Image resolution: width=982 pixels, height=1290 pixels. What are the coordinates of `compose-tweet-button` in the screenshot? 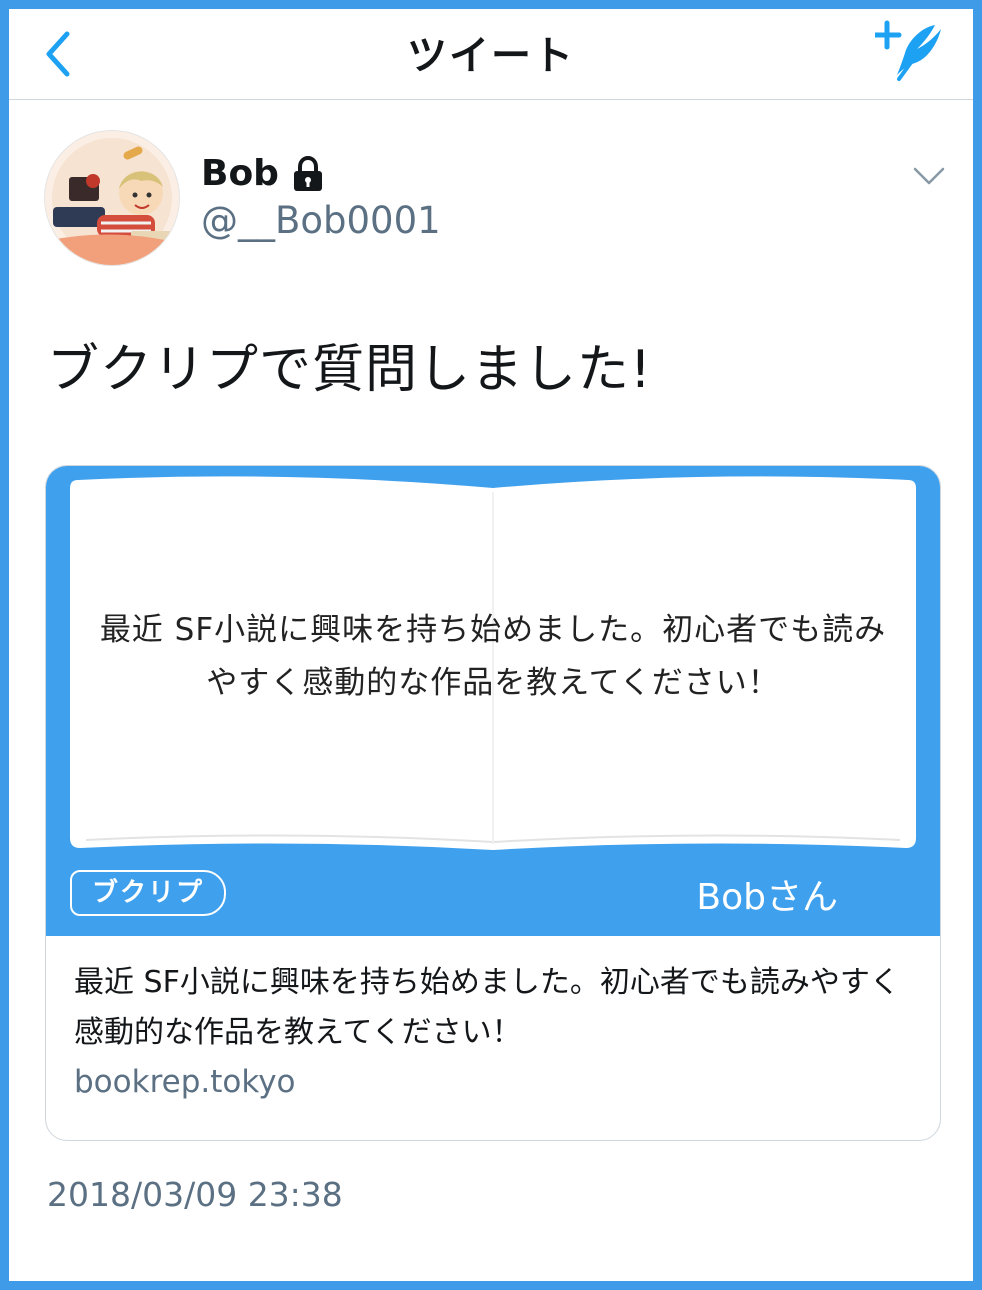 It's located at (910, 53).